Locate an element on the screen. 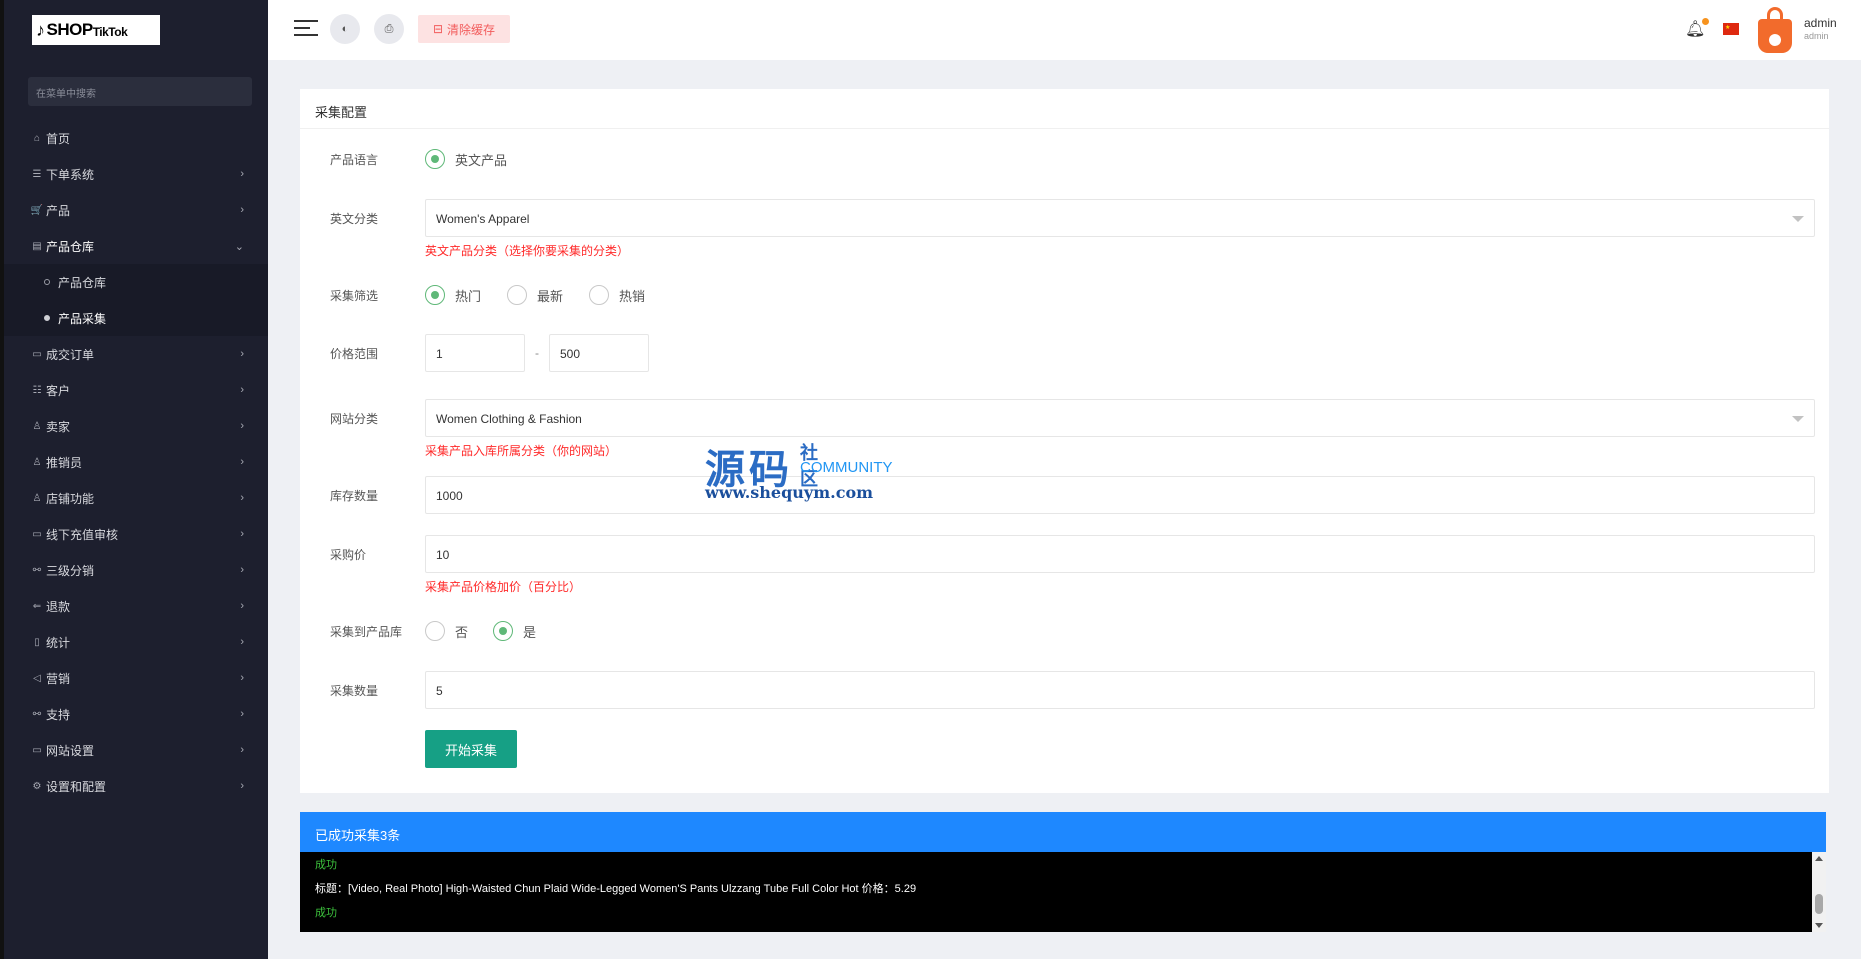 This screenshot has height=959, width=1861. sidebar-item-label: 产品采集 is located at coordinates (82, 318).